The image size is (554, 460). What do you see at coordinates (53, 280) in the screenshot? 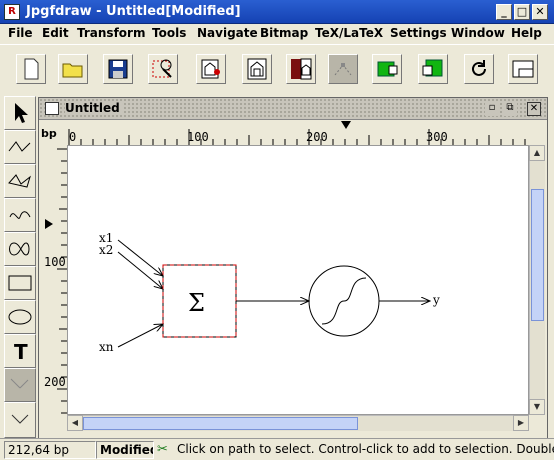
I see `vertical-ruler: 100 200` at bounding box center [53, 280].